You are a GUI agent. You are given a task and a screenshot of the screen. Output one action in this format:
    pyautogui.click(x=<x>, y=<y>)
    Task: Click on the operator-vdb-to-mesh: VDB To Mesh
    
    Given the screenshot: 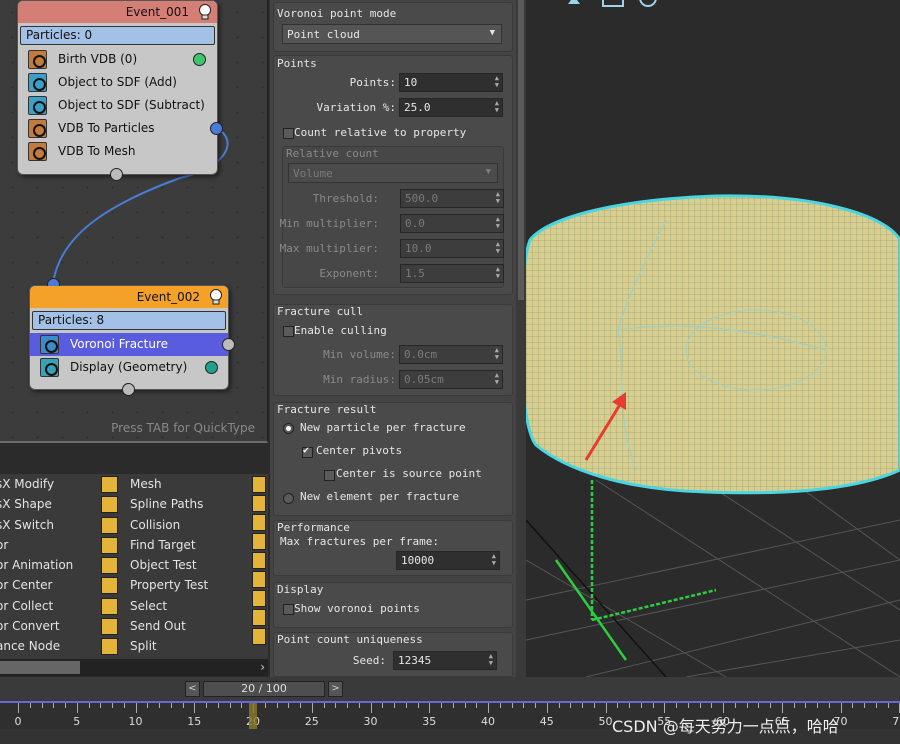 What is the action you would take?
    pyautogui.click(x=117, y=151)
    